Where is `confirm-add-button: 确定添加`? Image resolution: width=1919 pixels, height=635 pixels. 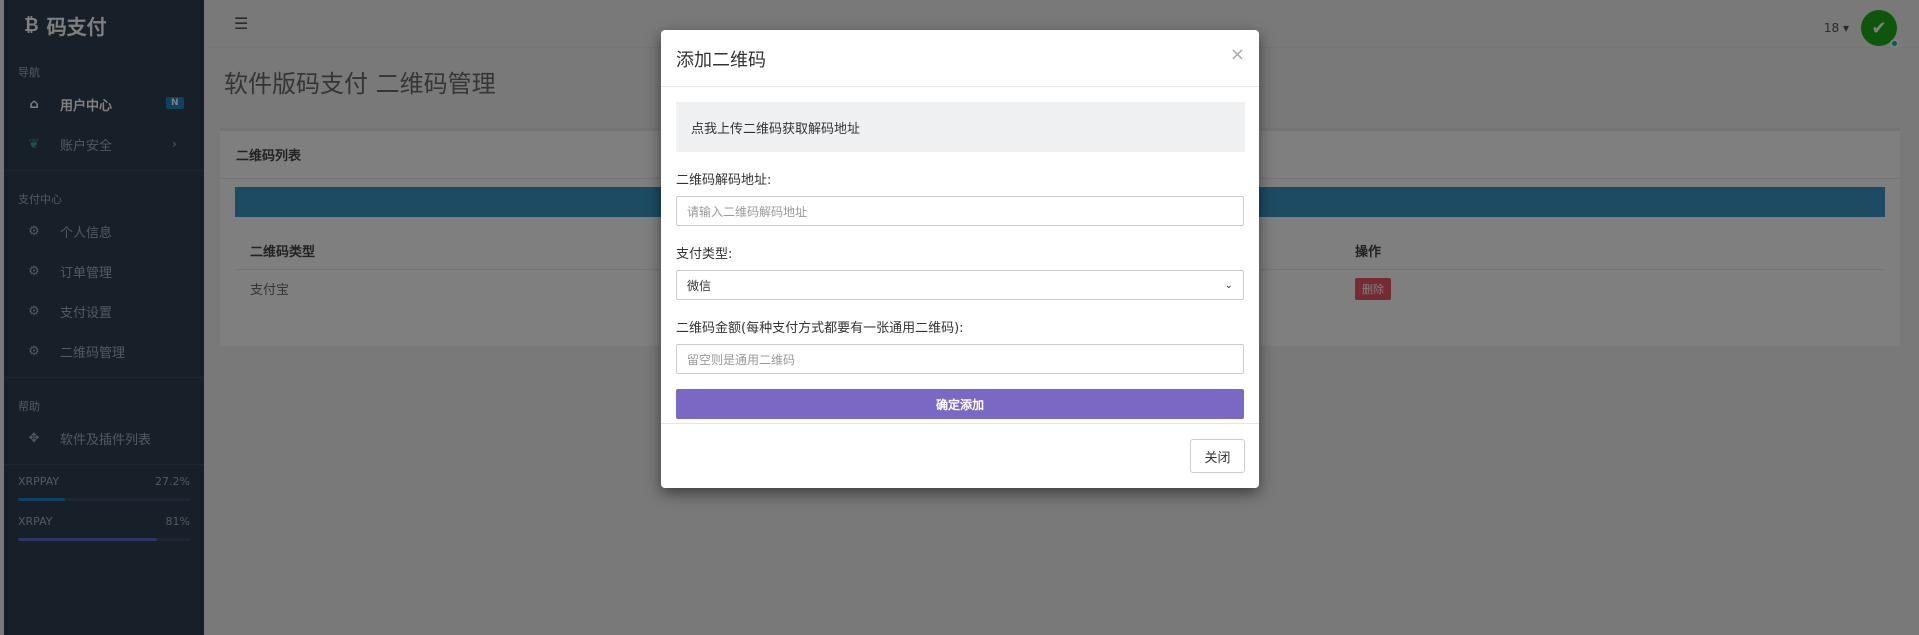 confirm-add-button: 确定添加 is located at coordinates (960, 404).